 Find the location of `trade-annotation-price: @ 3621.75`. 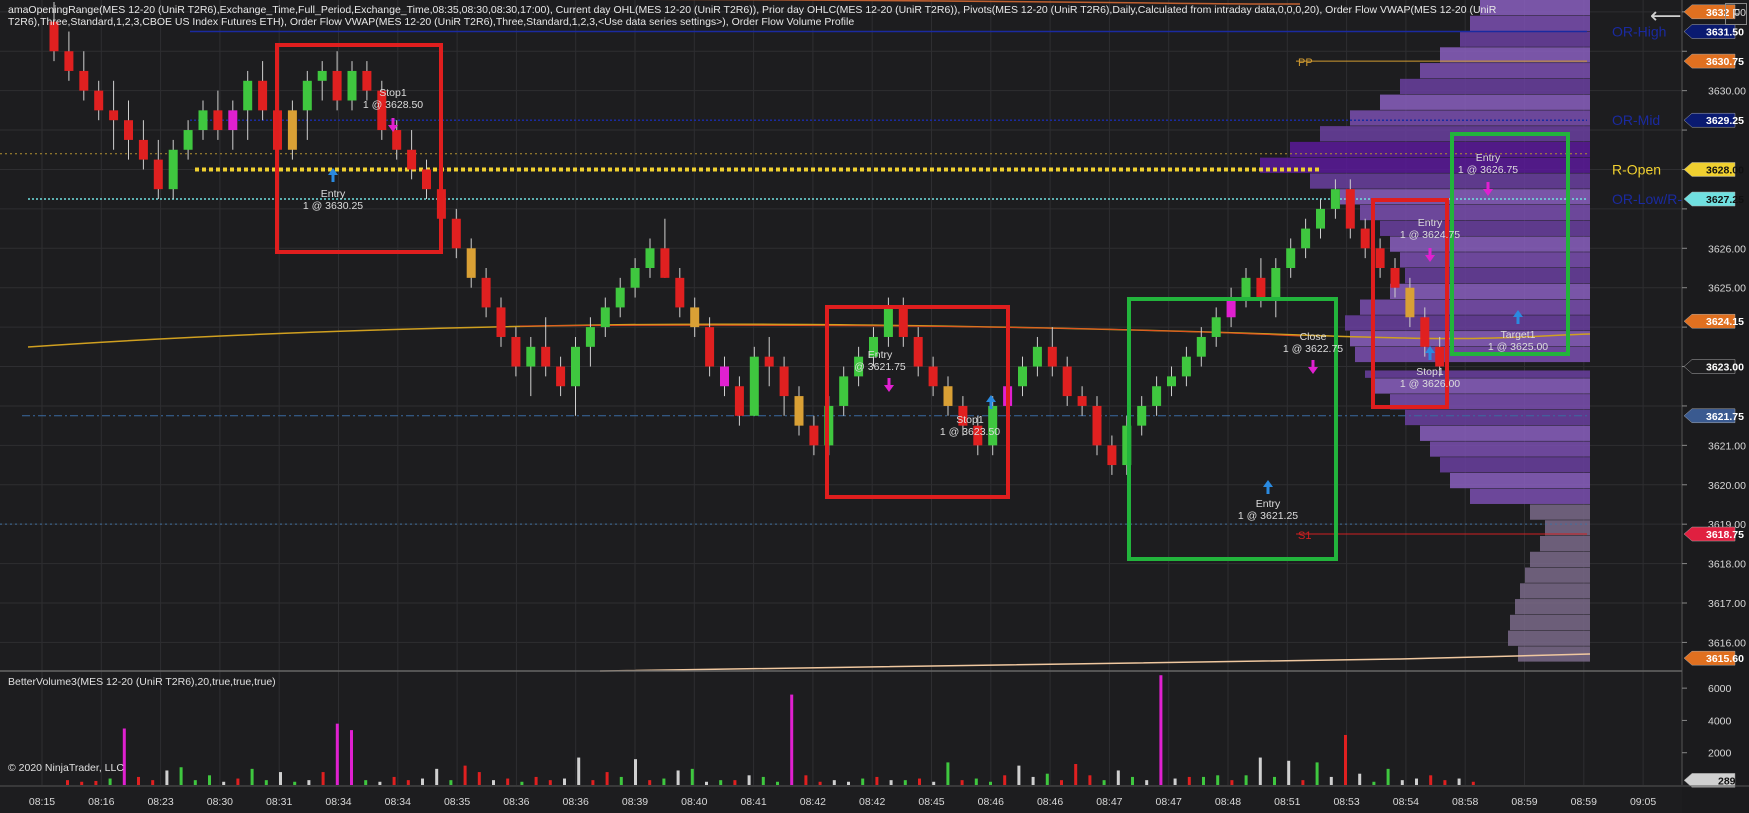

trade-annotation-price: @ 3621.75 is located at coordinates (880, 367).